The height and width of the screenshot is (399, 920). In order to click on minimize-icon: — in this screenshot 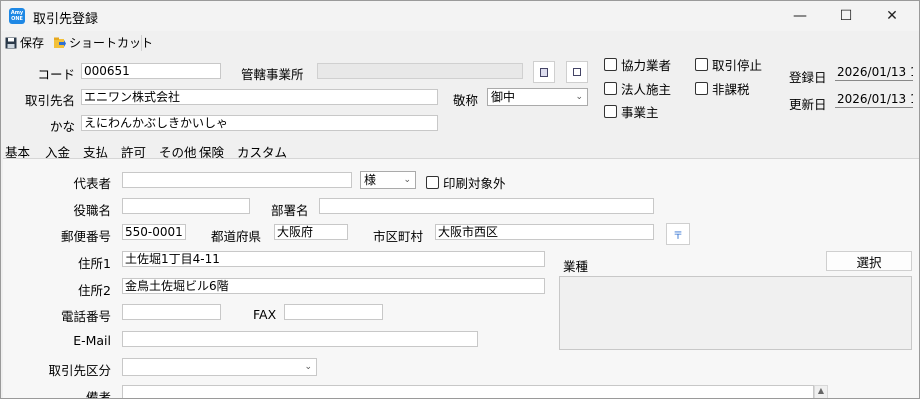, I will do `click(800, 16)`.